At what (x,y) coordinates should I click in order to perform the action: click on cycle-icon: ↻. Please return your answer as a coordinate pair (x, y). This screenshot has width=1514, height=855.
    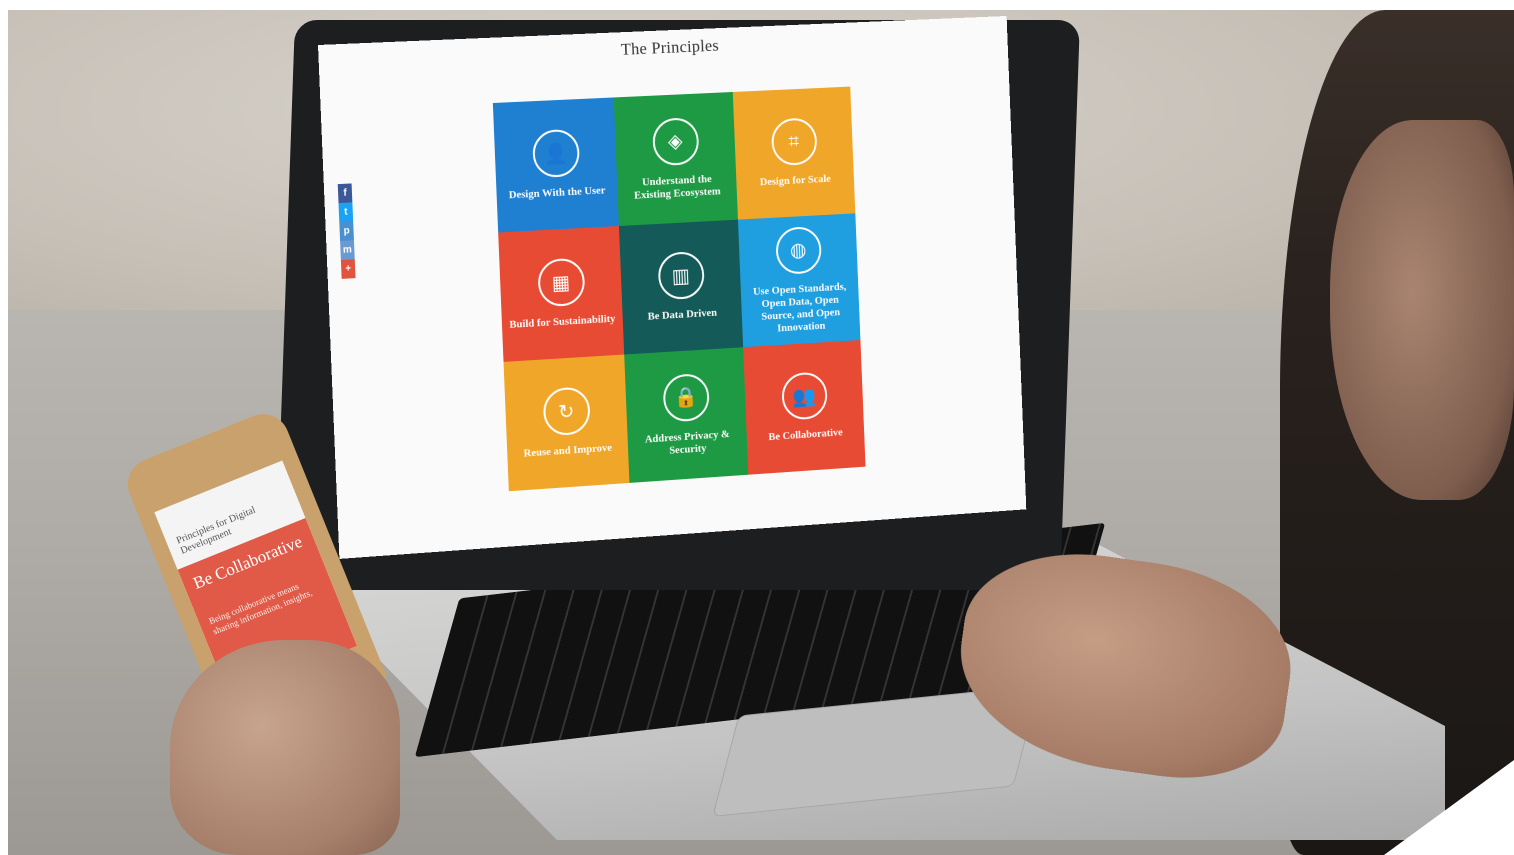
    Looking at the image, I should click on (566, 411).